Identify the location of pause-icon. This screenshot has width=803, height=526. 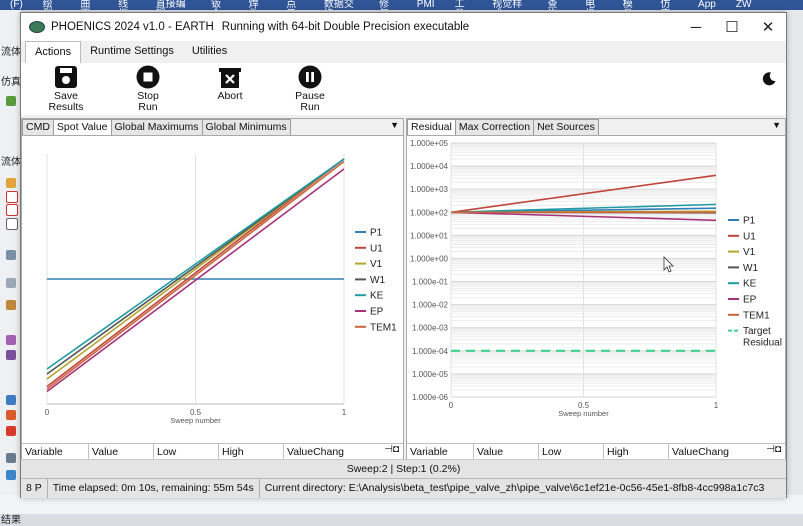
(310, 77).